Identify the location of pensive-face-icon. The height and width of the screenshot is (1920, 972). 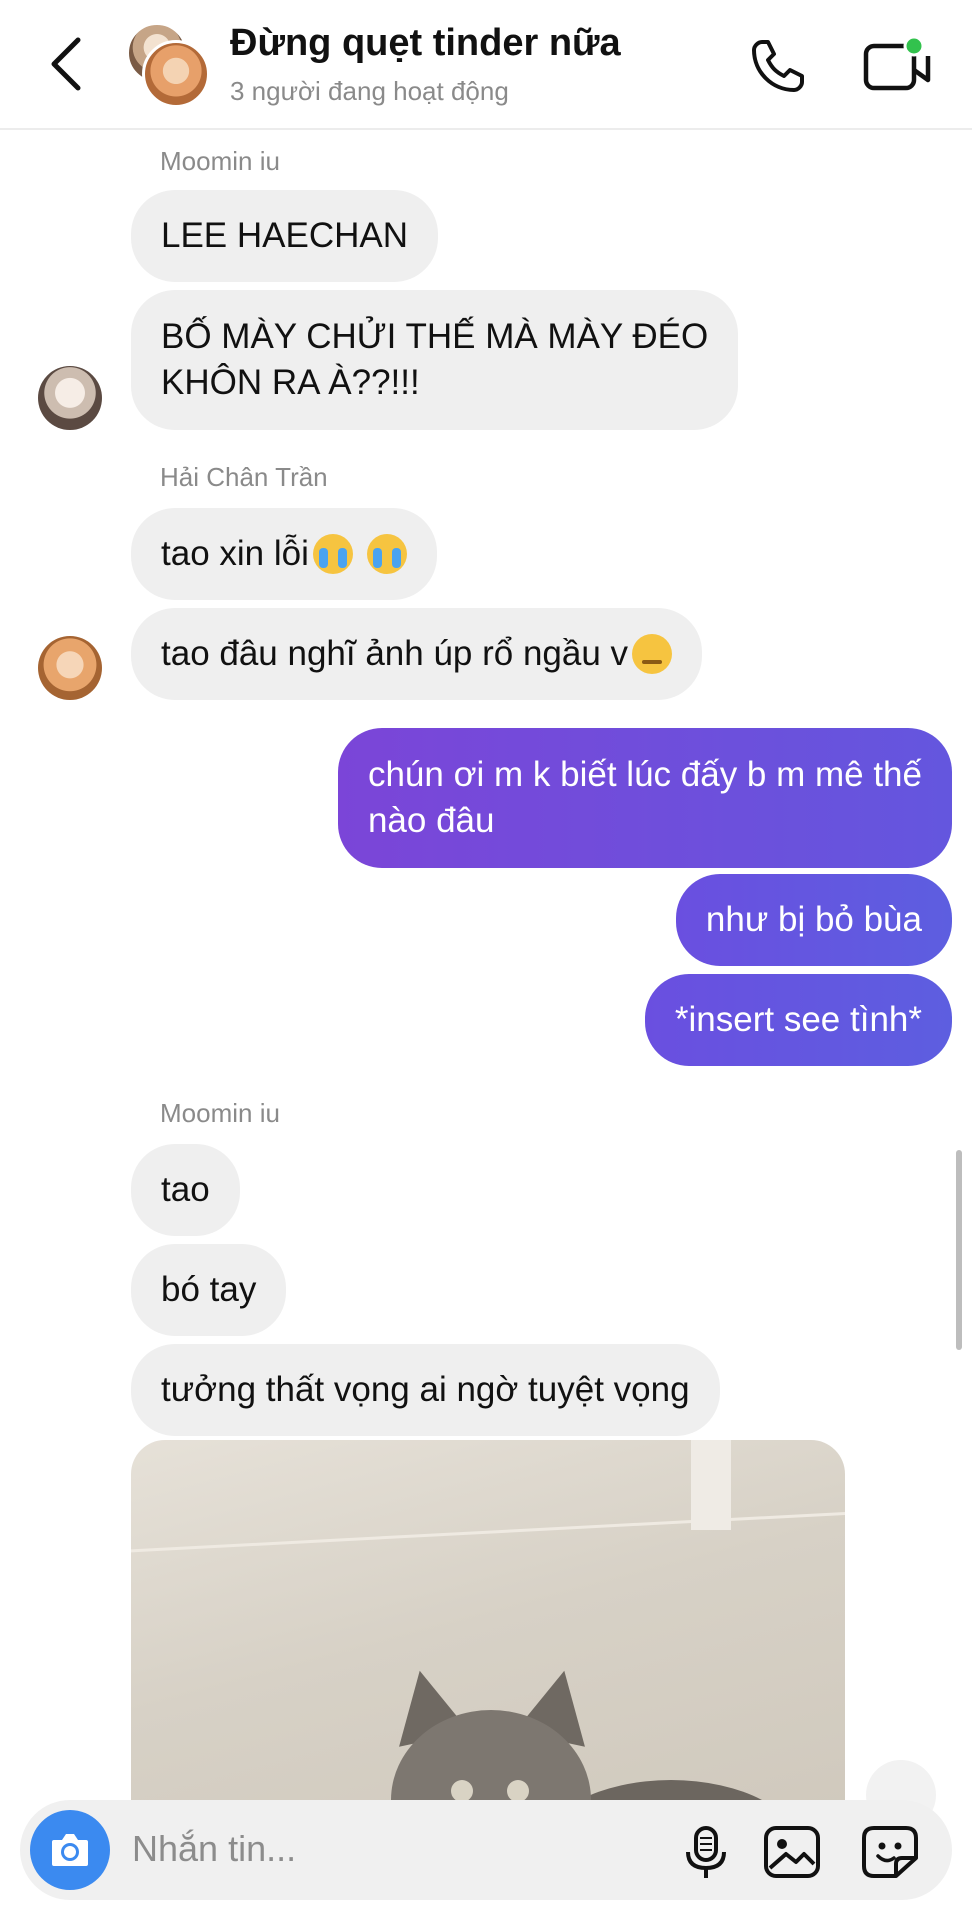
(652, 654).